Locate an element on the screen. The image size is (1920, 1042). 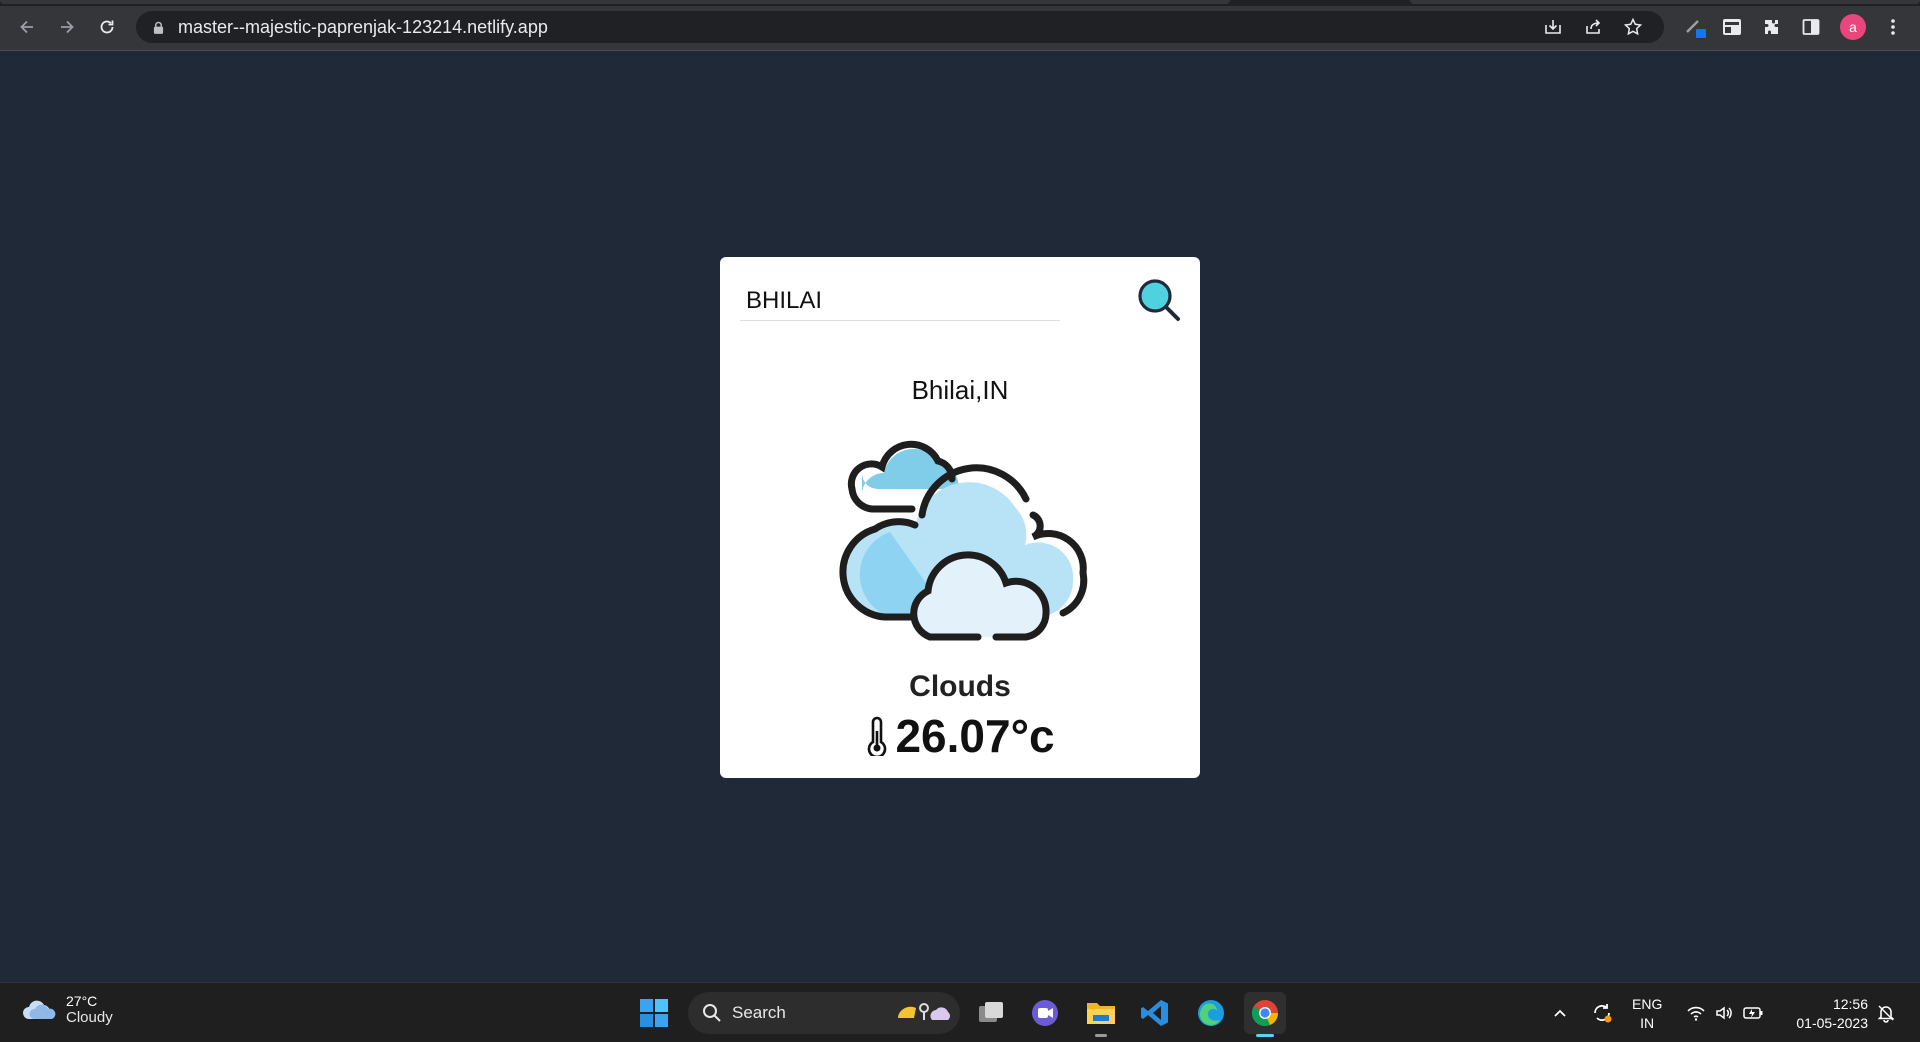
location-label: Bhilai,IN is located at coordinates (960, 390).